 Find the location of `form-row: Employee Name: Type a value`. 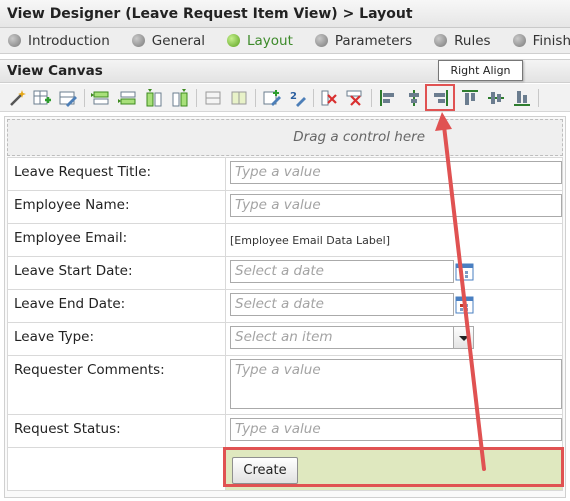

form-row: Employee Name: Type a value is located at coordinates (285, 207).